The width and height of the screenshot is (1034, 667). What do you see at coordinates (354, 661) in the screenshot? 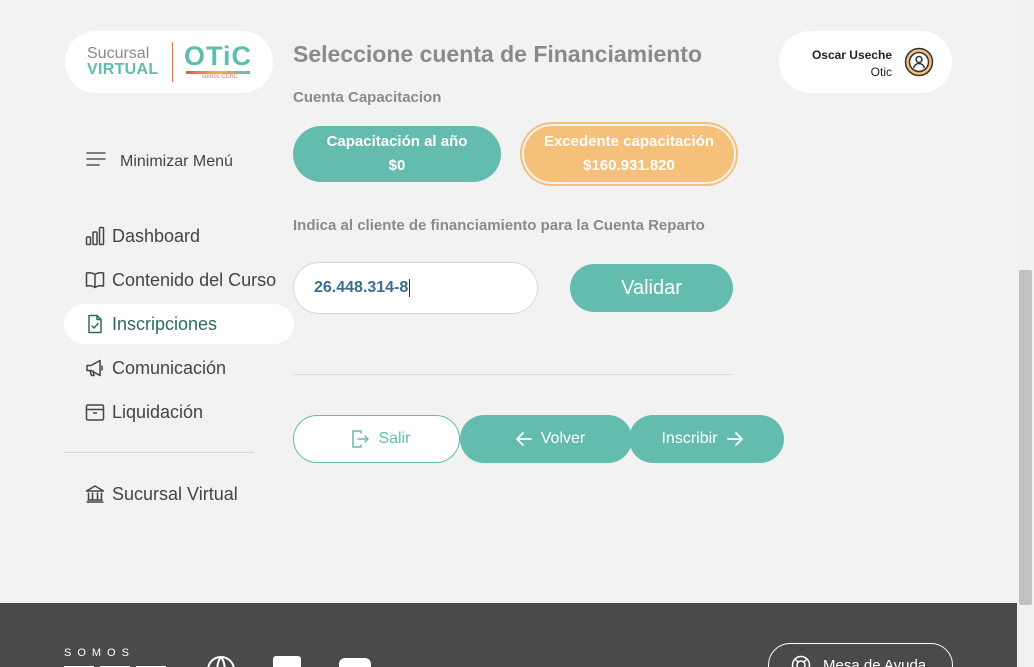
I see `youtube-icon` at bounding box center [354, 661].